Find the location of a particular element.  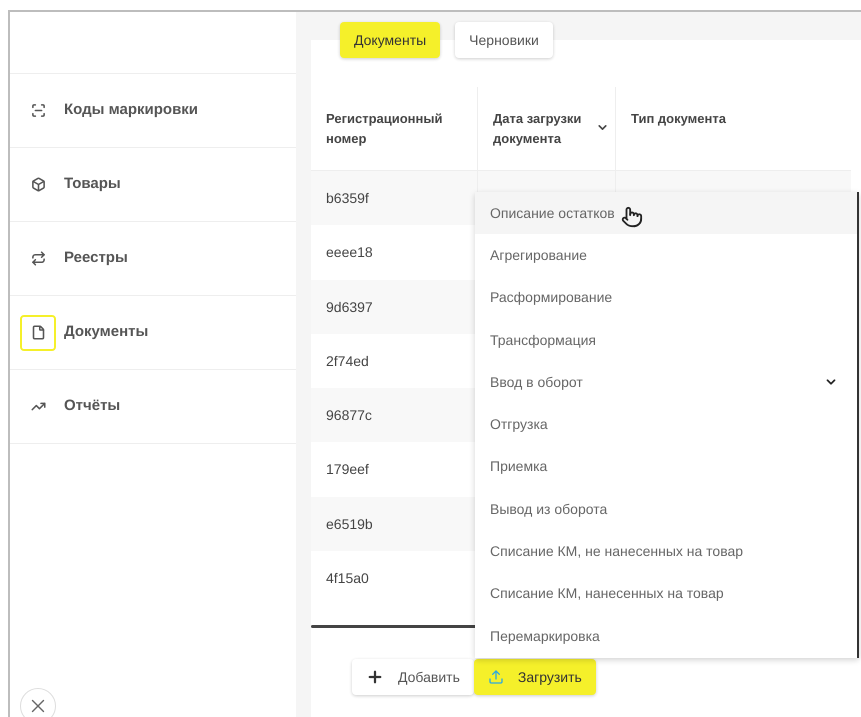

cube-icon is located at coordinates (38, 184).